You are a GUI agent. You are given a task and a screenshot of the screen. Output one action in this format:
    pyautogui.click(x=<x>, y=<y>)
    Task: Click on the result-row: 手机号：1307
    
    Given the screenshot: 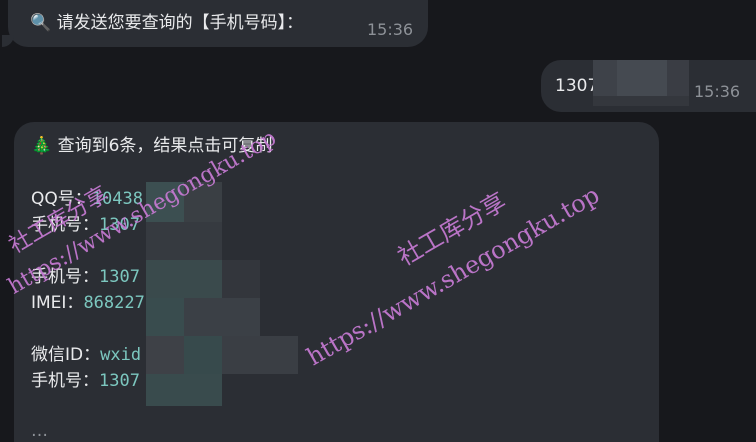 What is the action you would take?
    pyautogui.click(x=85, y=381)
    